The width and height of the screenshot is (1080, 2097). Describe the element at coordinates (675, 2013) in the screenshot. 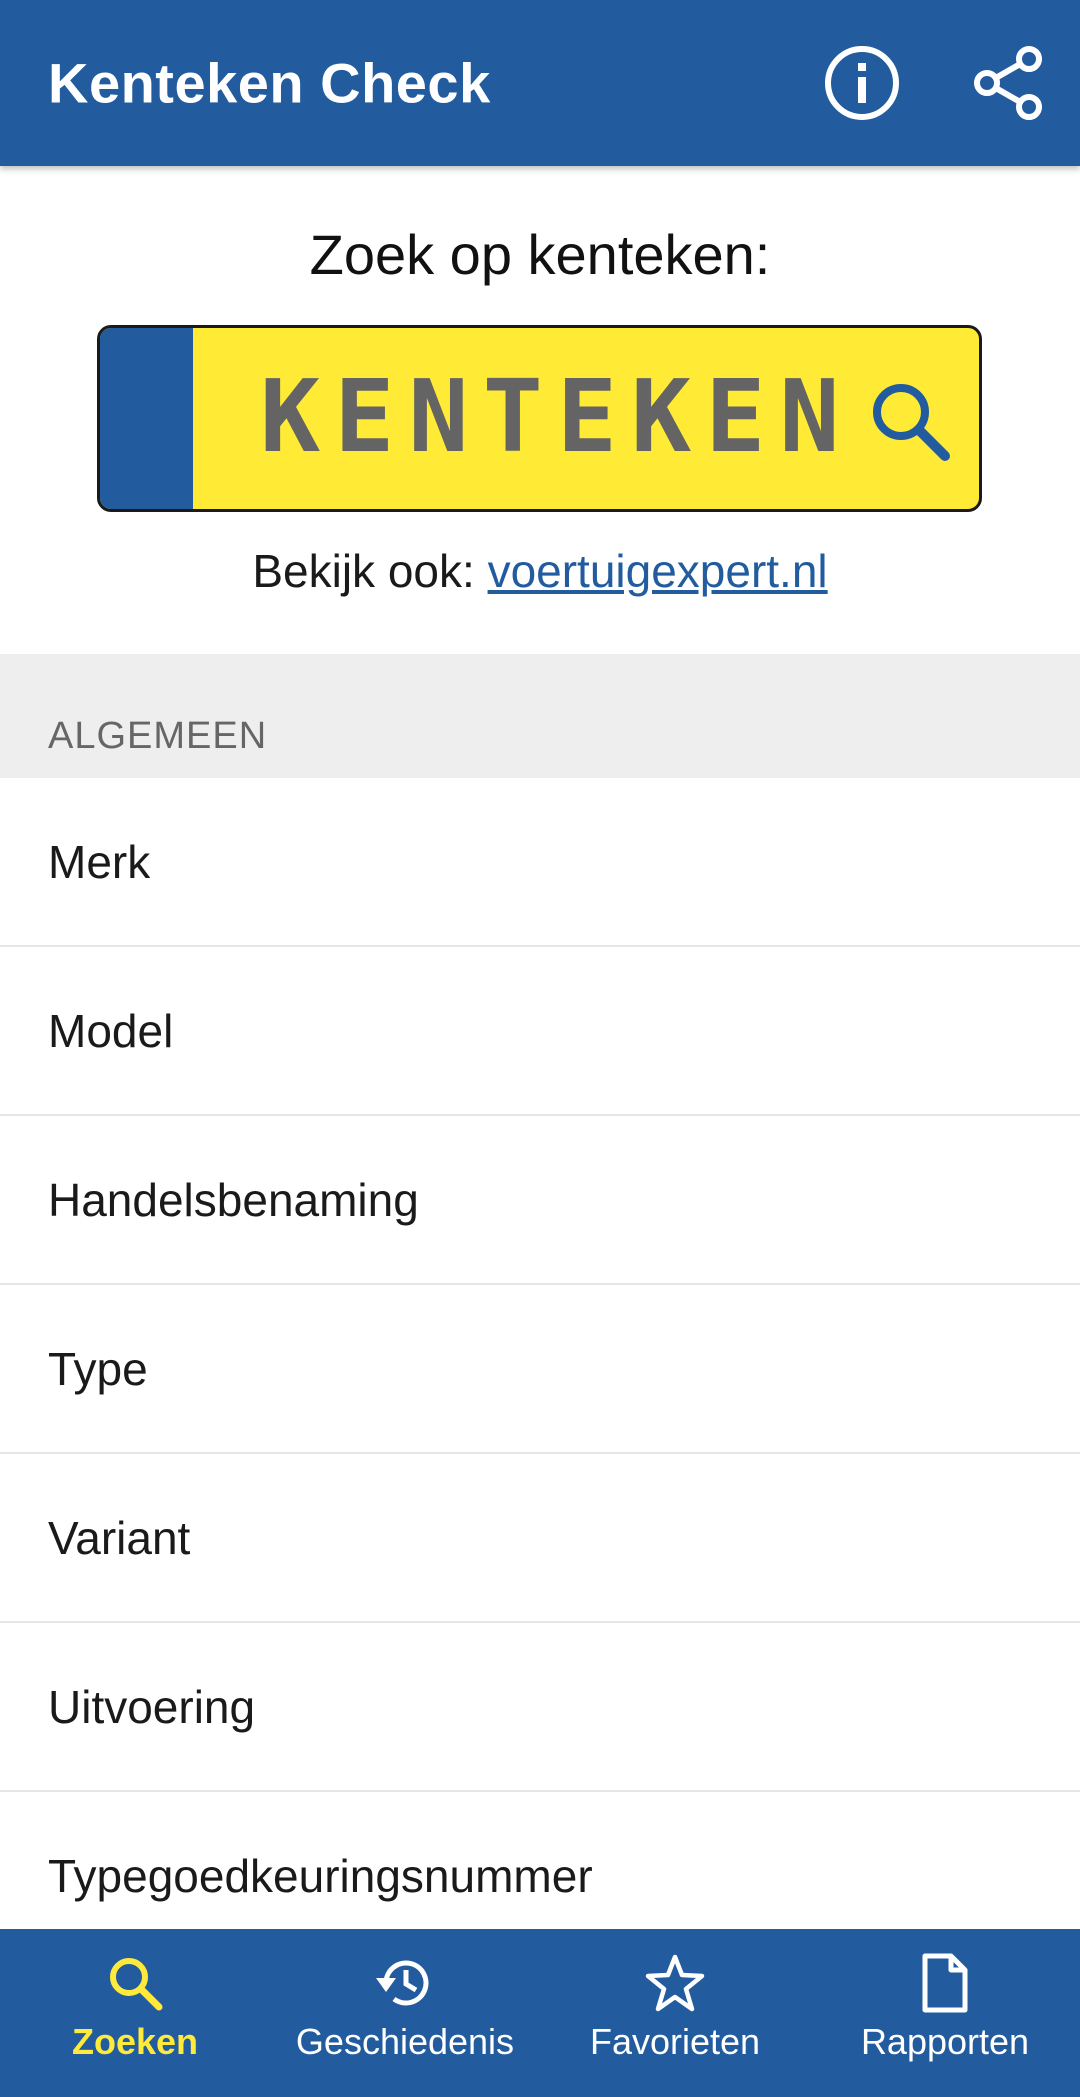

I see `nav-tab-favorieten: Favorieten` at that location.